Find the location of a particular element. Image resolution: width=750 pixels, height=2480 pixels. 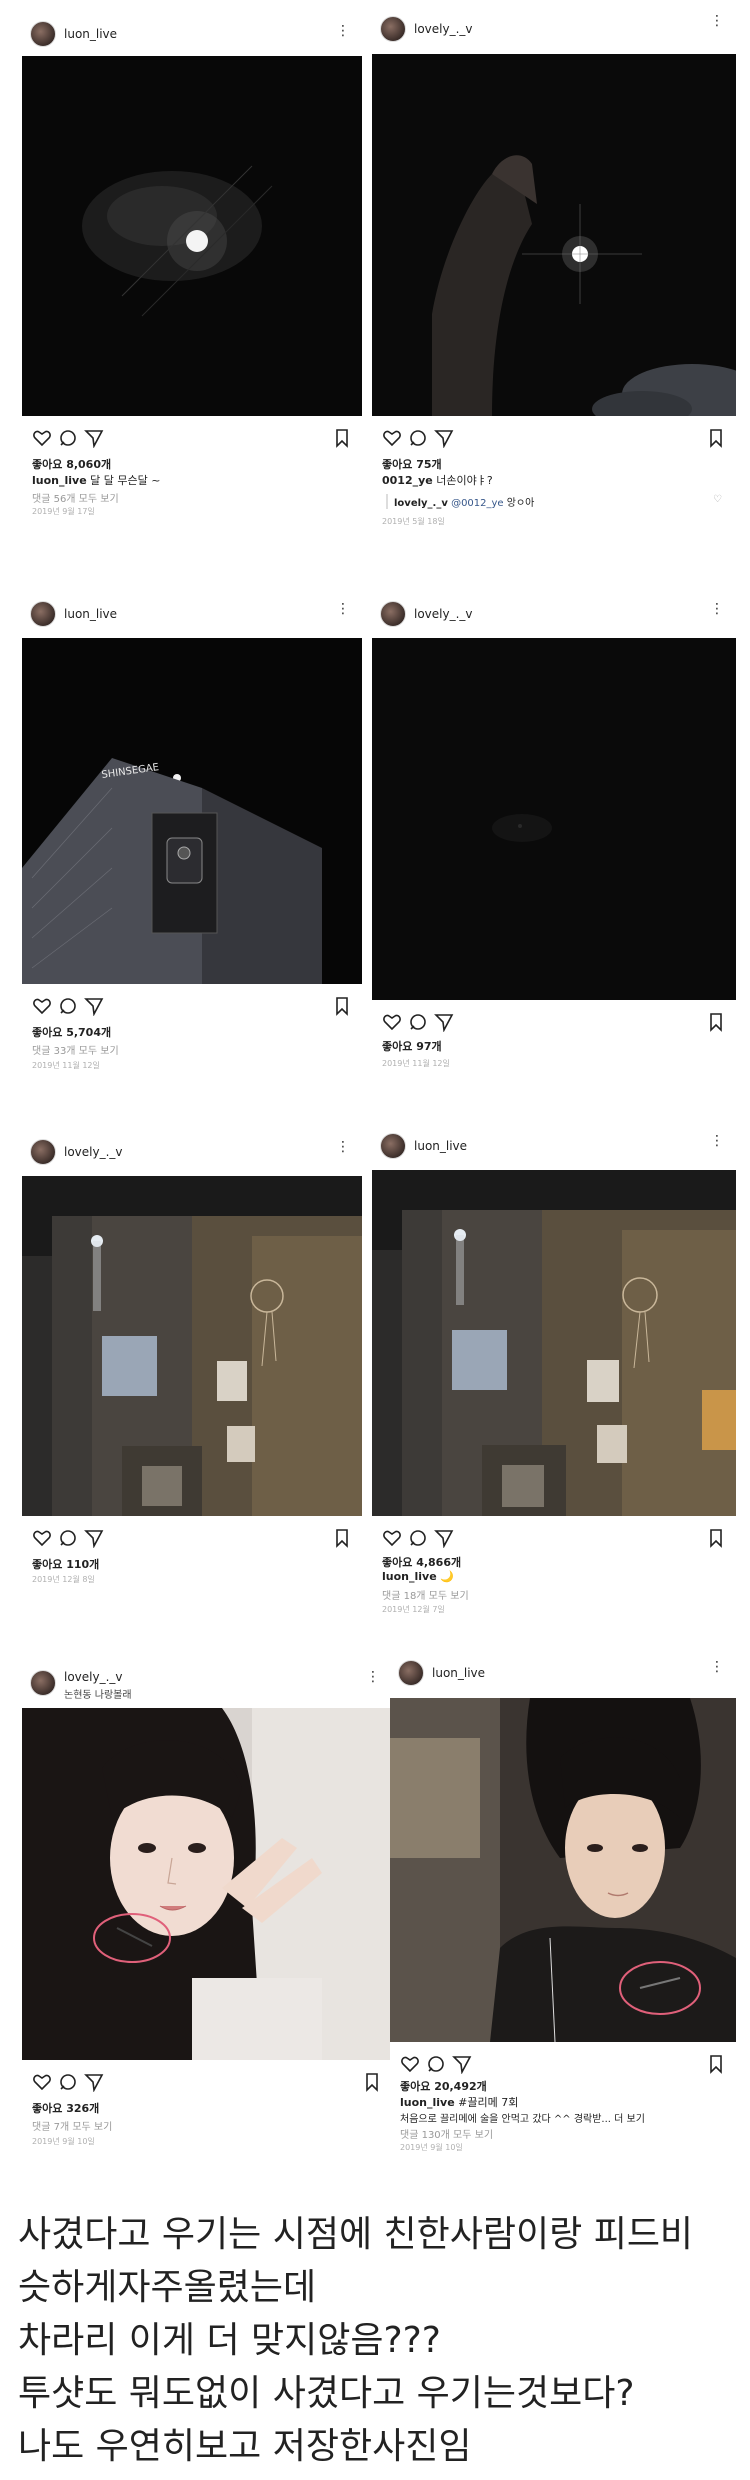

post-header: lovely_._v 논현동 나랑볼래 ⋮ is located at coordinates (207, 1683).